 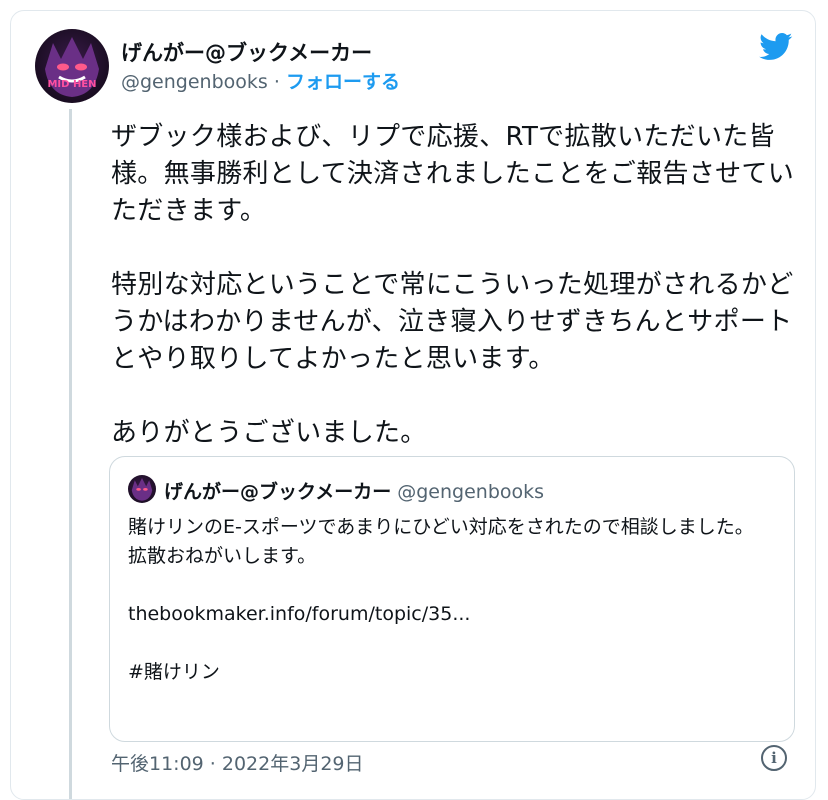 What do you see at coordinates (278, 492) in the screenshot?
I see `quoted-display-name: げんがー@ブックメーカー` at bounding box center [278, 492].